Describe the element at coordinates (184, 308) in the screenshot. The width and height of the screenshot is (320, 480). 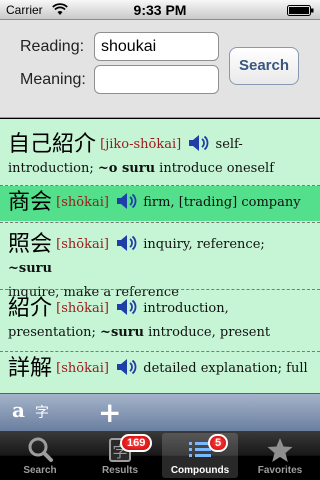
I see `entry-gloss: introduction,` at that location.